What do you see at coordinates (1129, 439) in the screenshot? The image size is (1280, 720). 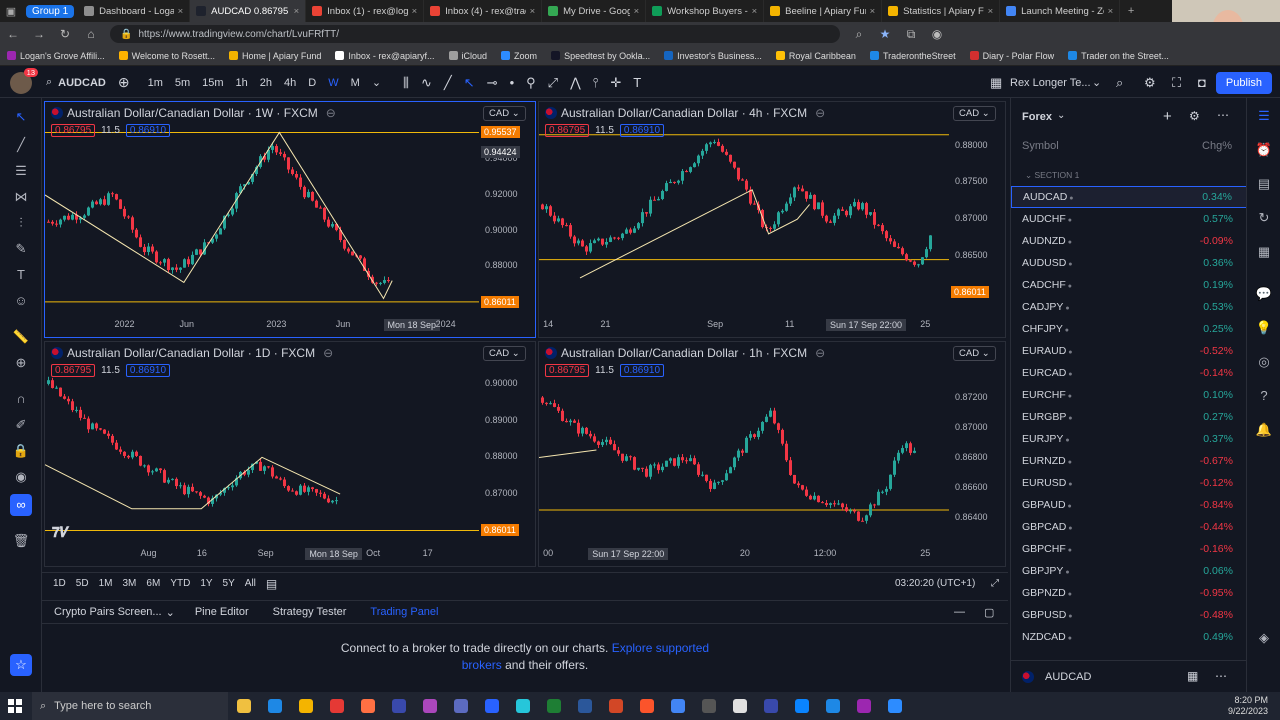 I see `watchlist-row: EURJPY 0.37%` at bounding box center [1129, 439].